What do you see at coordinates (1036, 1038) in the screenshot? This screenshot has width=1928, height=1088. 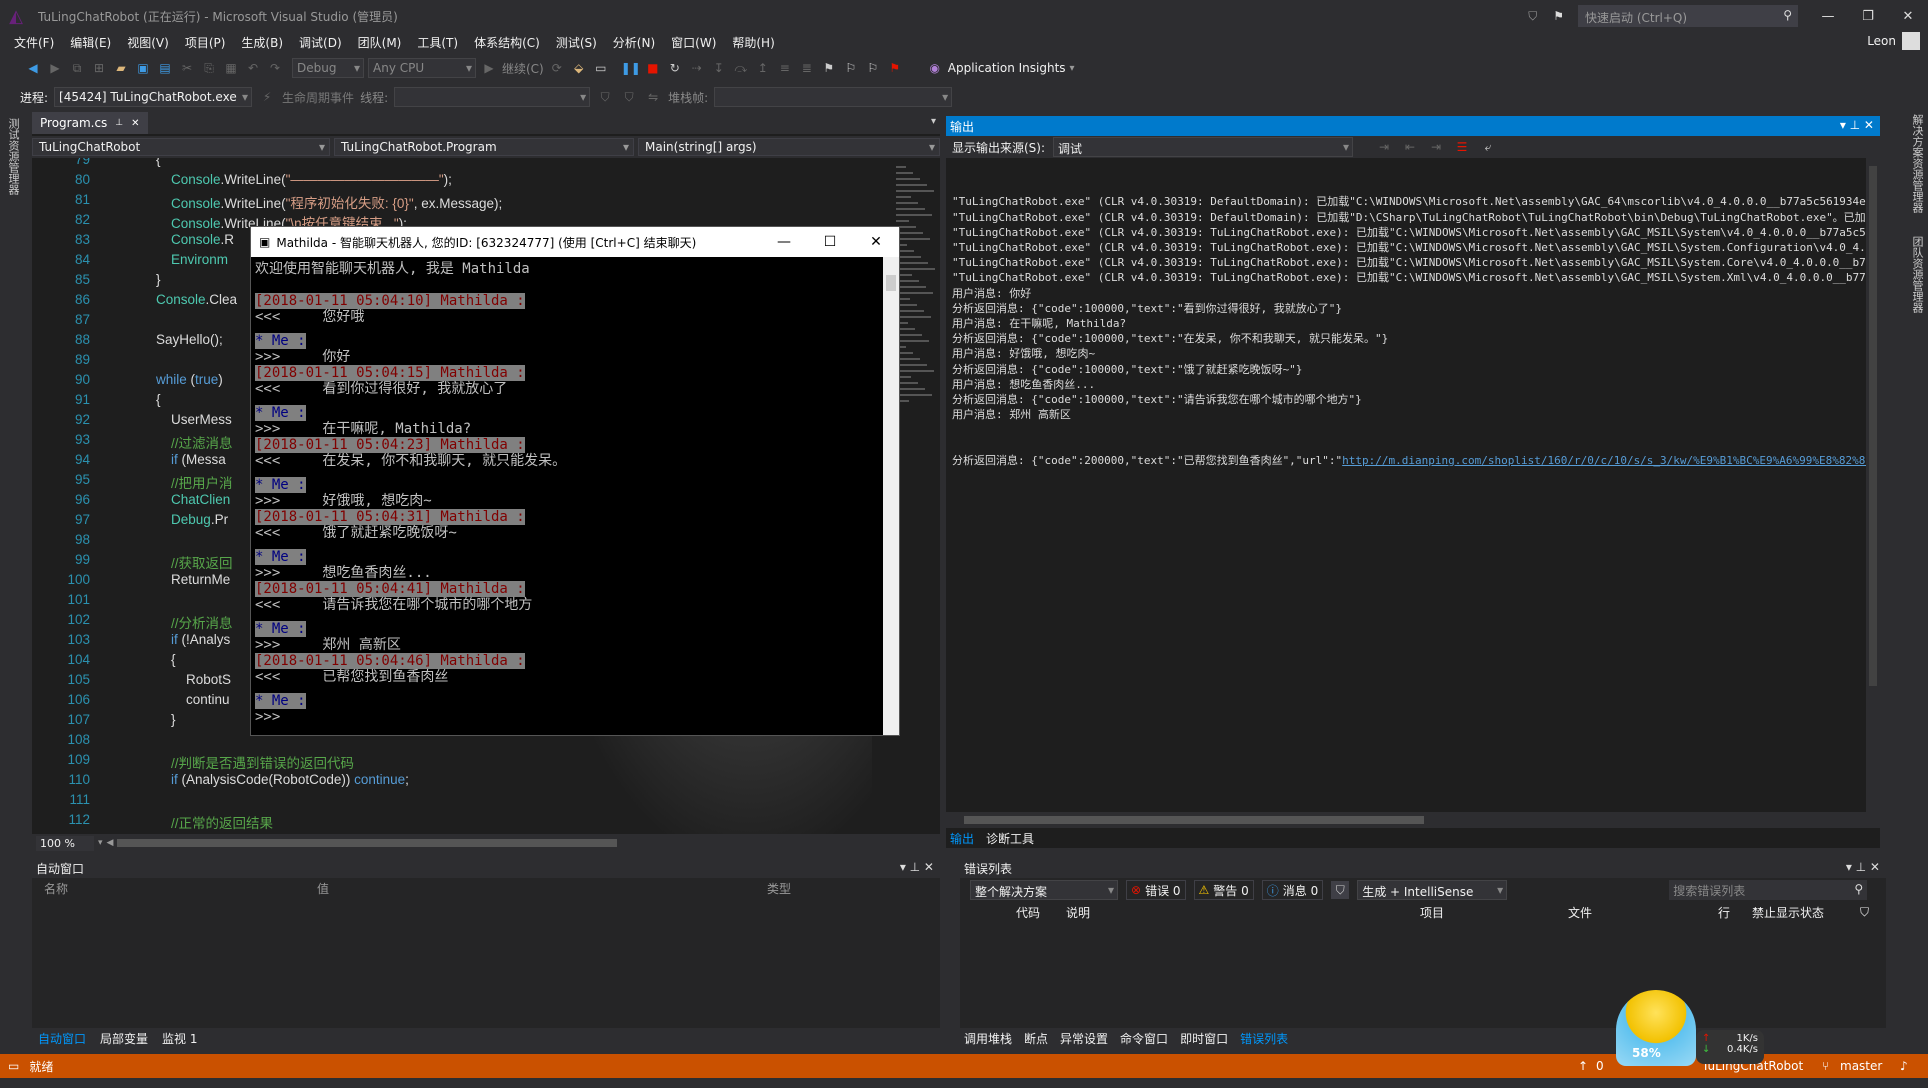 I see `tab-breakpoints: 断点` at bounding box center [1036, 1038].